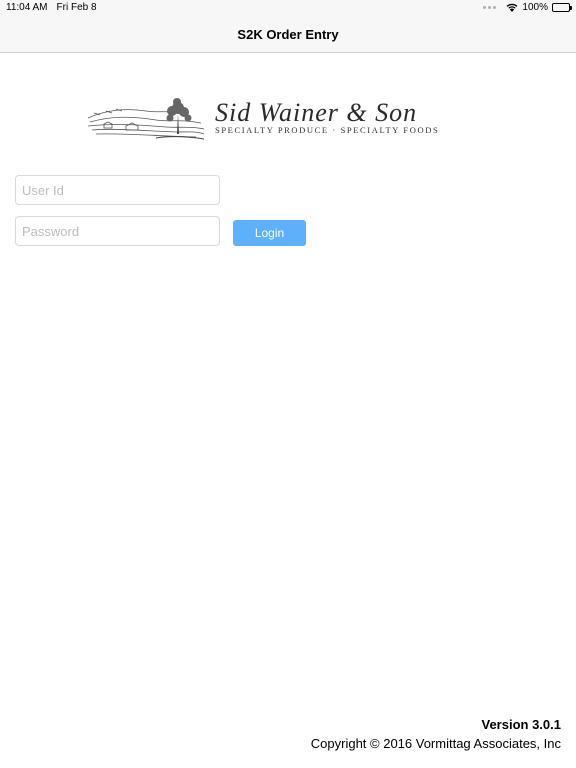 The width and height of the screenshot is (576, 768). I want to click on user-id-input, so click(117, 190).